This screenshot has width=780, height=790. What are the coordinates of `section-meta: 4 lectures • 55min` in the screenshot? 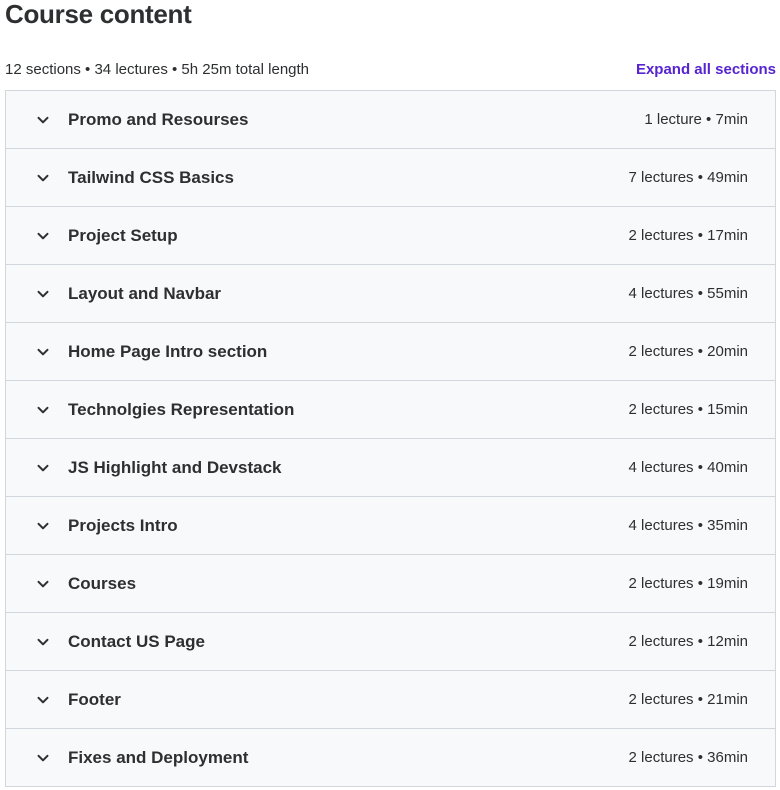 It's located at (688, 293).